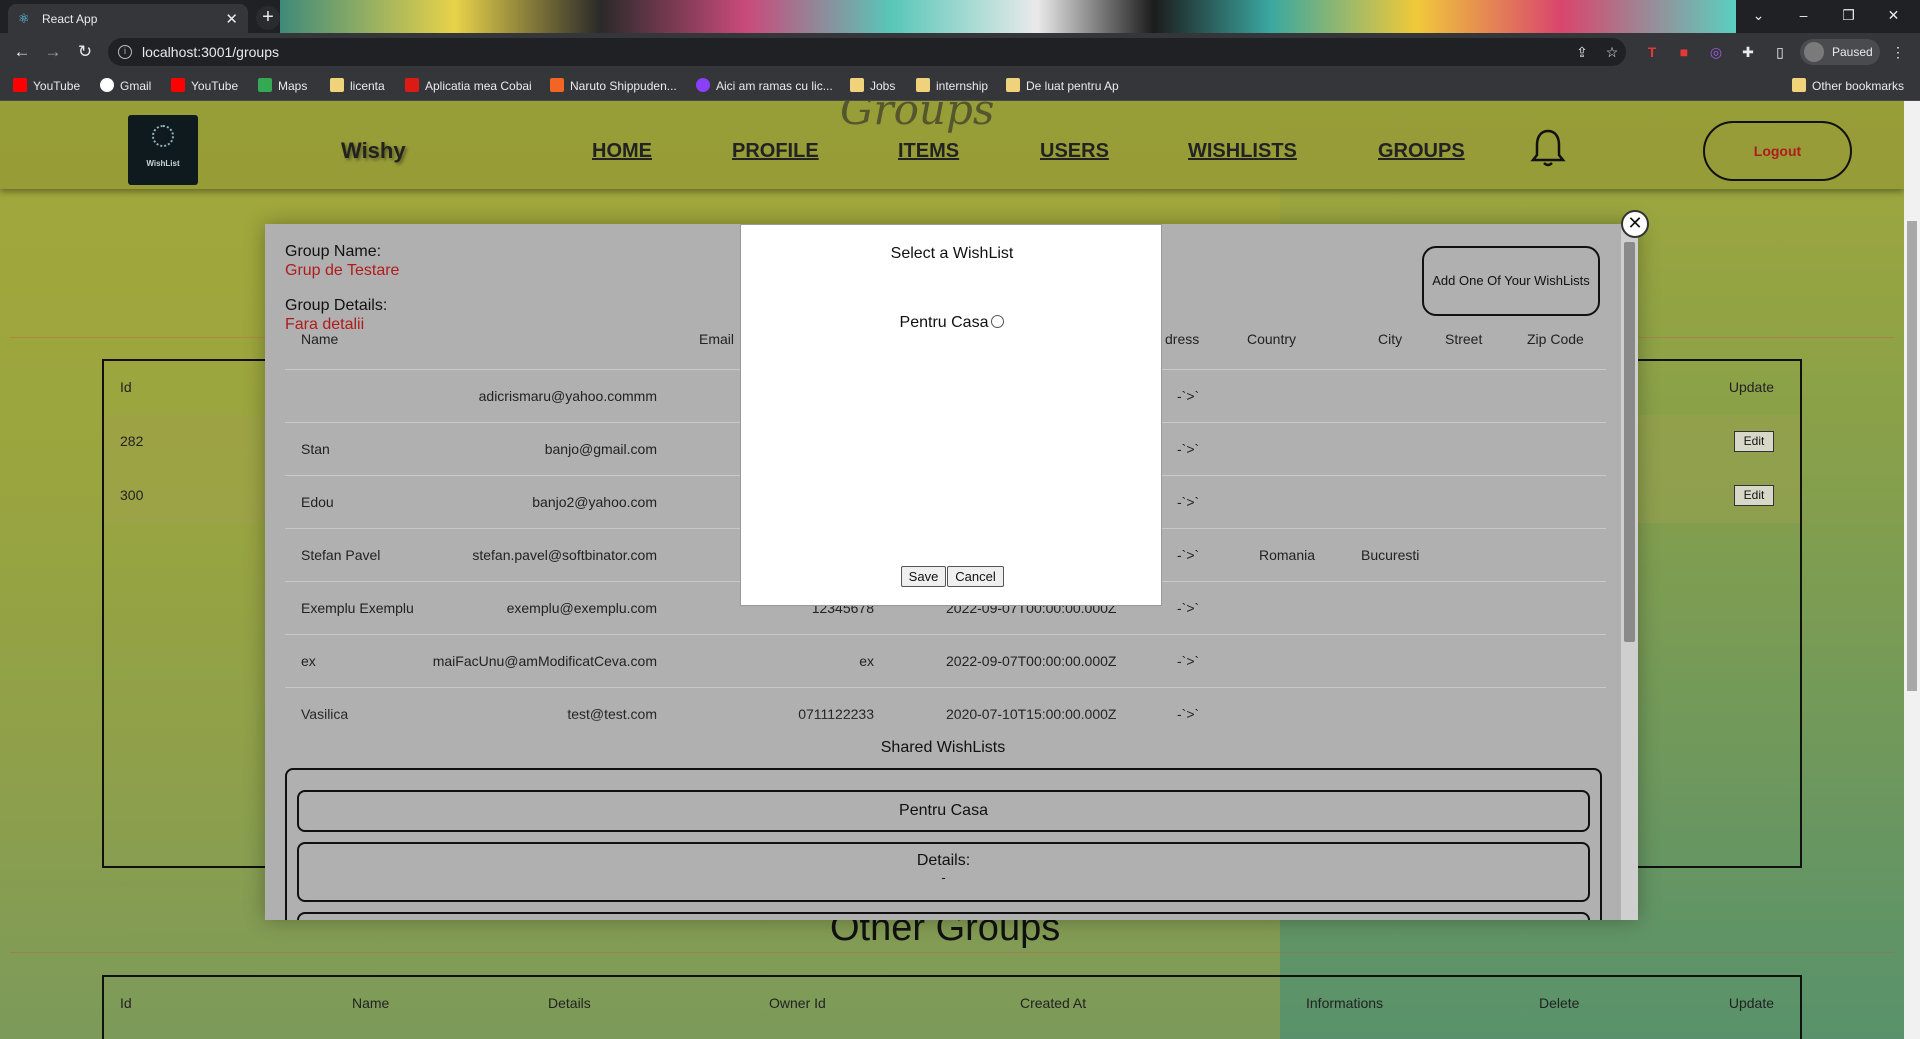  What do you see at coordinates (308, 661) in the screenshot?
I see `user-name: ex` at bounding box center [308, 661].